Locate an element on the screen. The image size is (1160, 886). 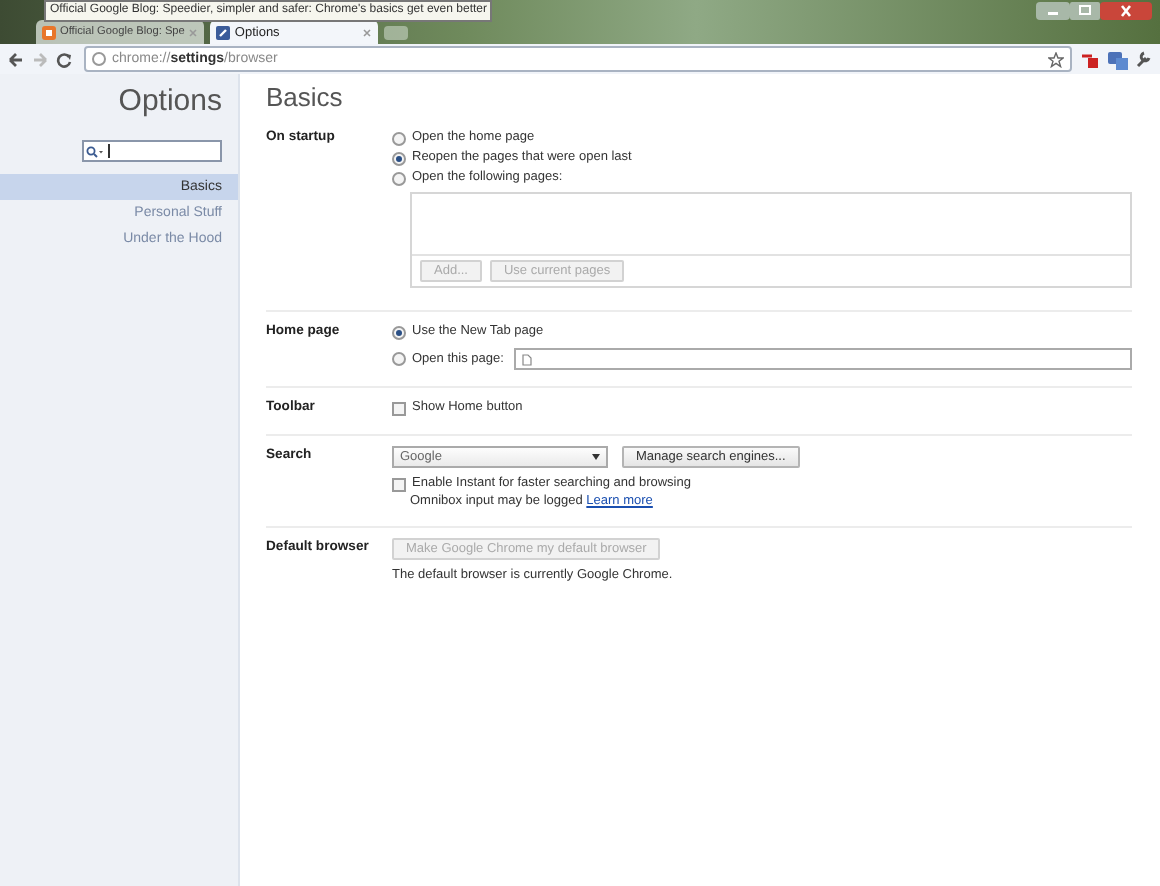
forward-arrow-icon is located at coordinates (40, 59).